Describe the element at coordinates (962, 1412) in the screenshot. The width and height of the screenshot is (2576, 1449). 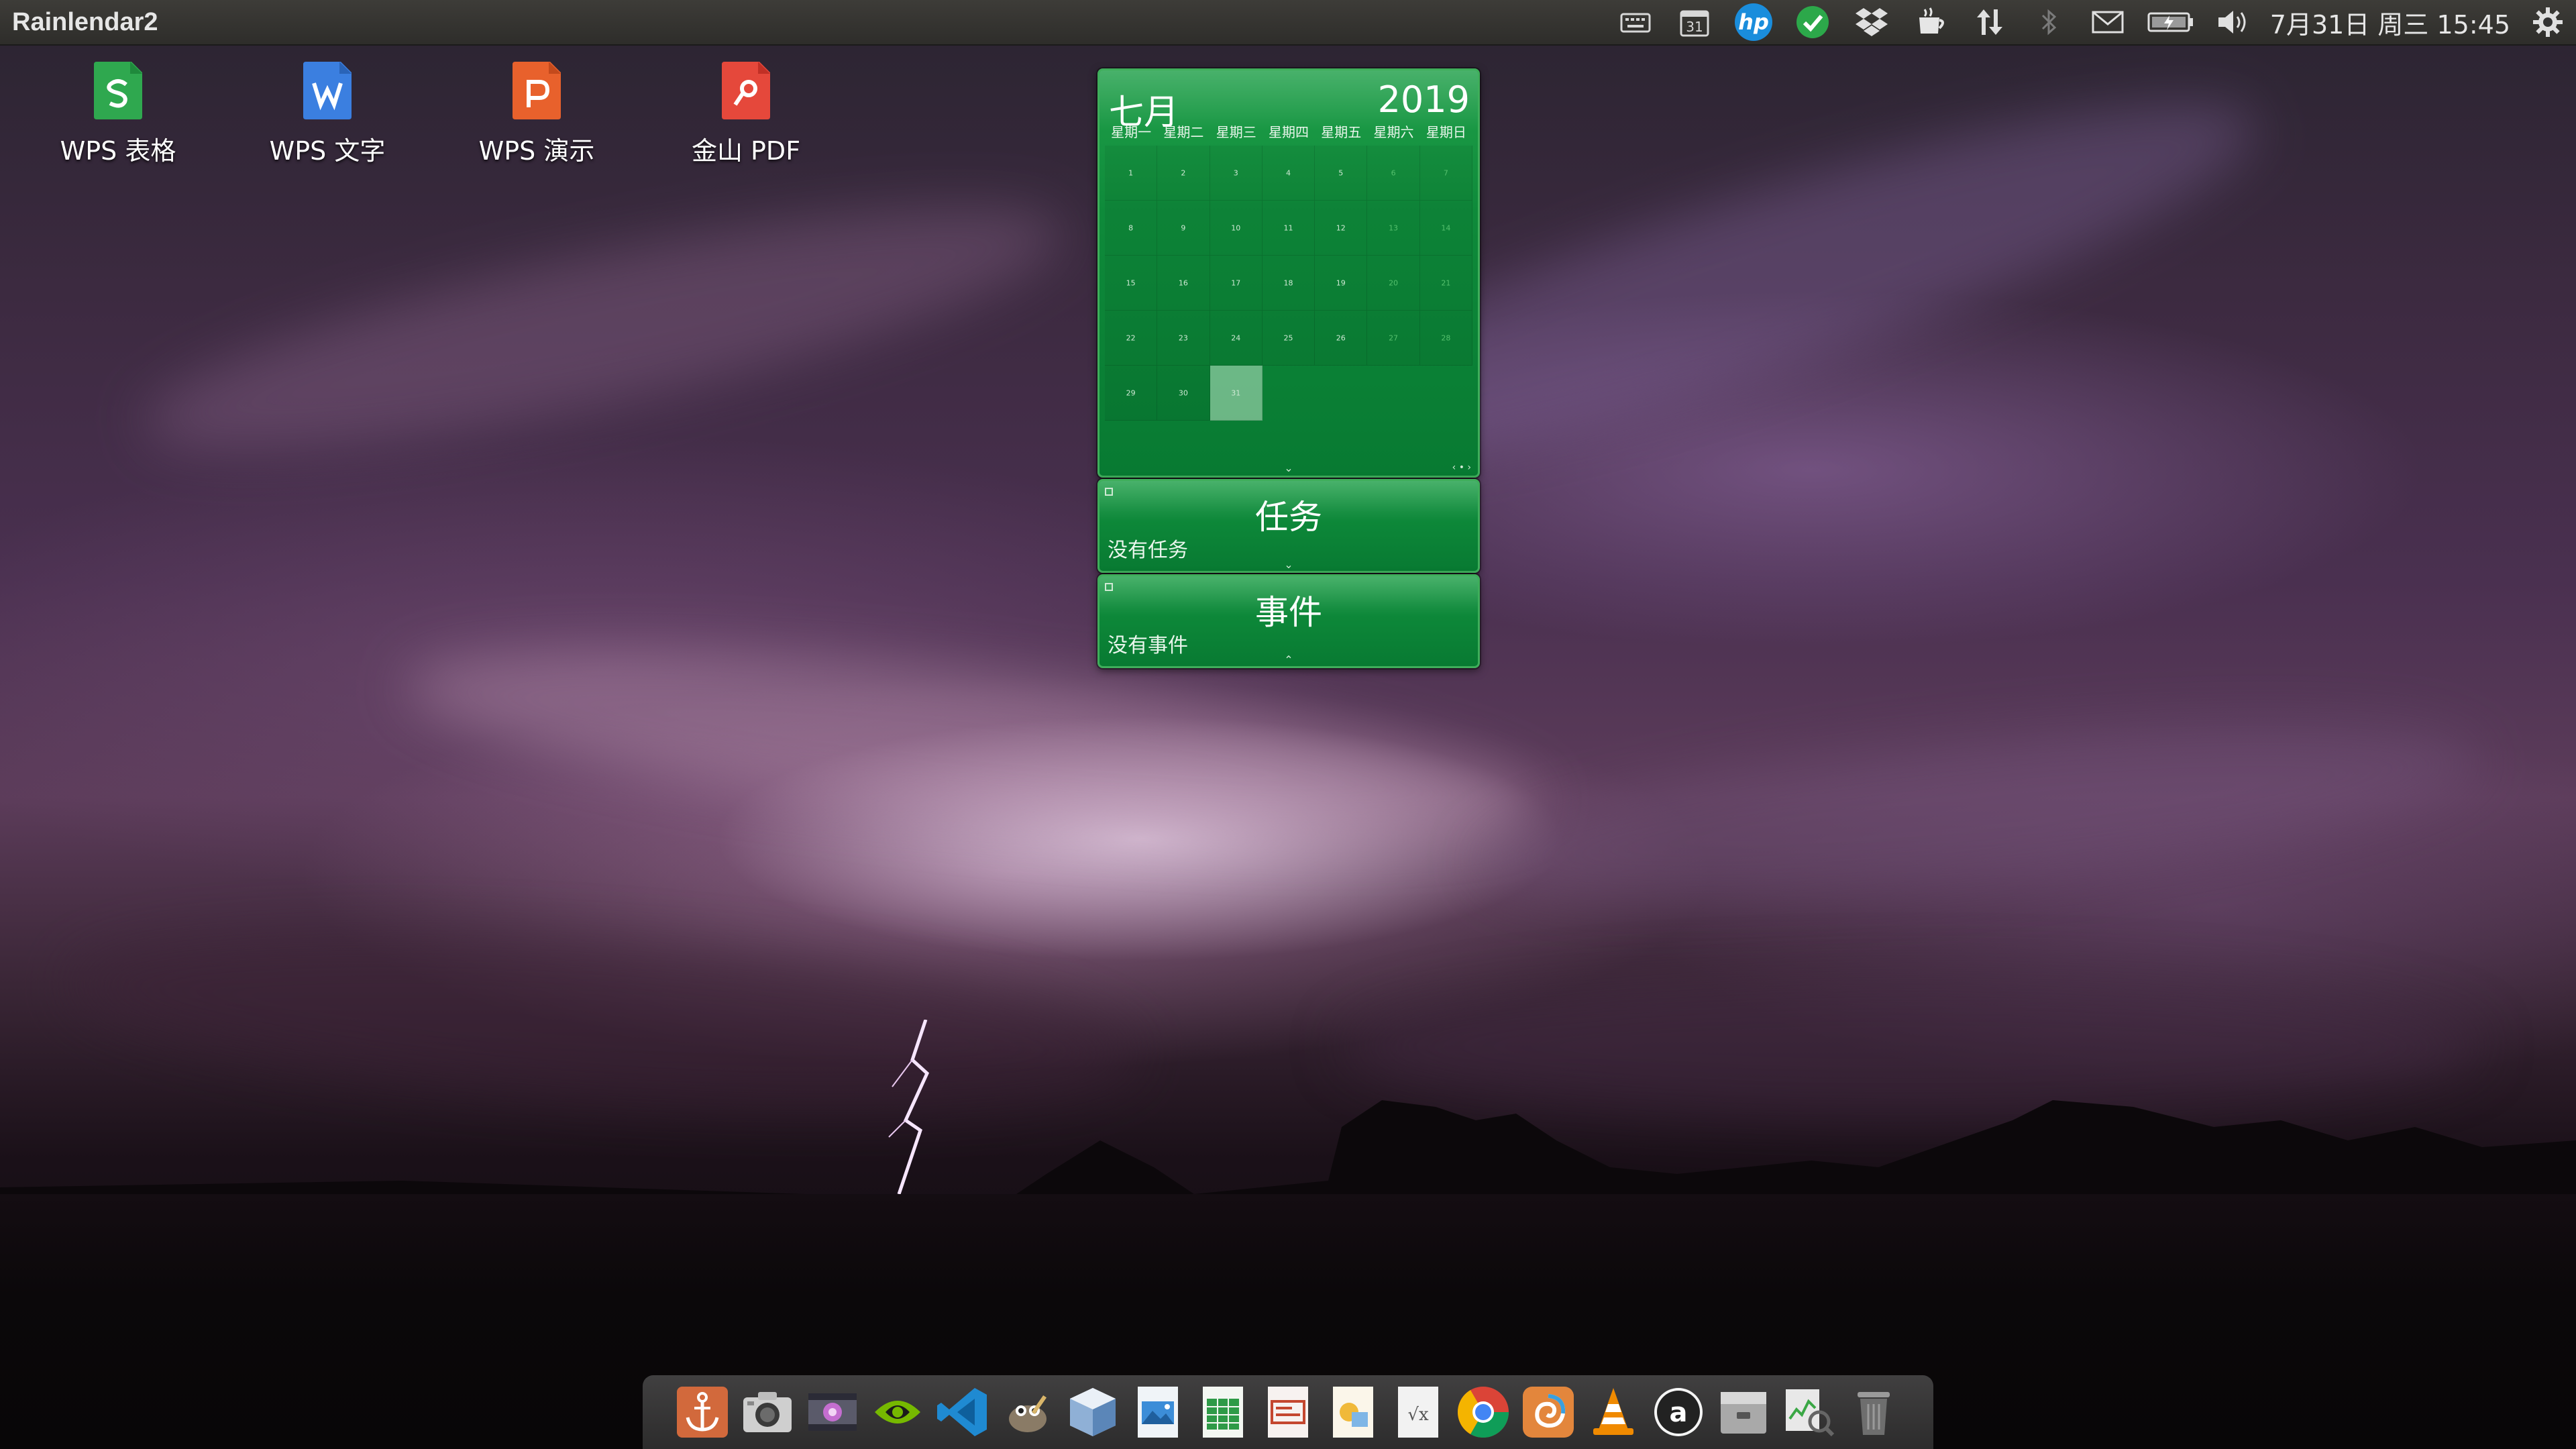
I see `vscode-icon` at that location.